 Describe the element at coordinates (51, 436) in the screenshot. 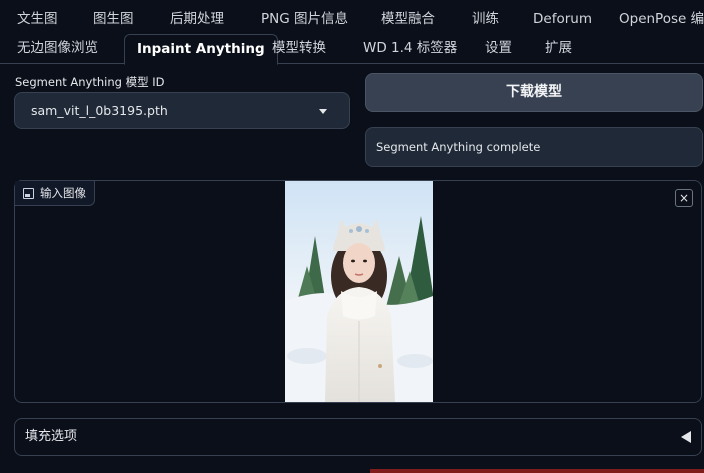

I see `fill-options-label: 填充选项` at that location.